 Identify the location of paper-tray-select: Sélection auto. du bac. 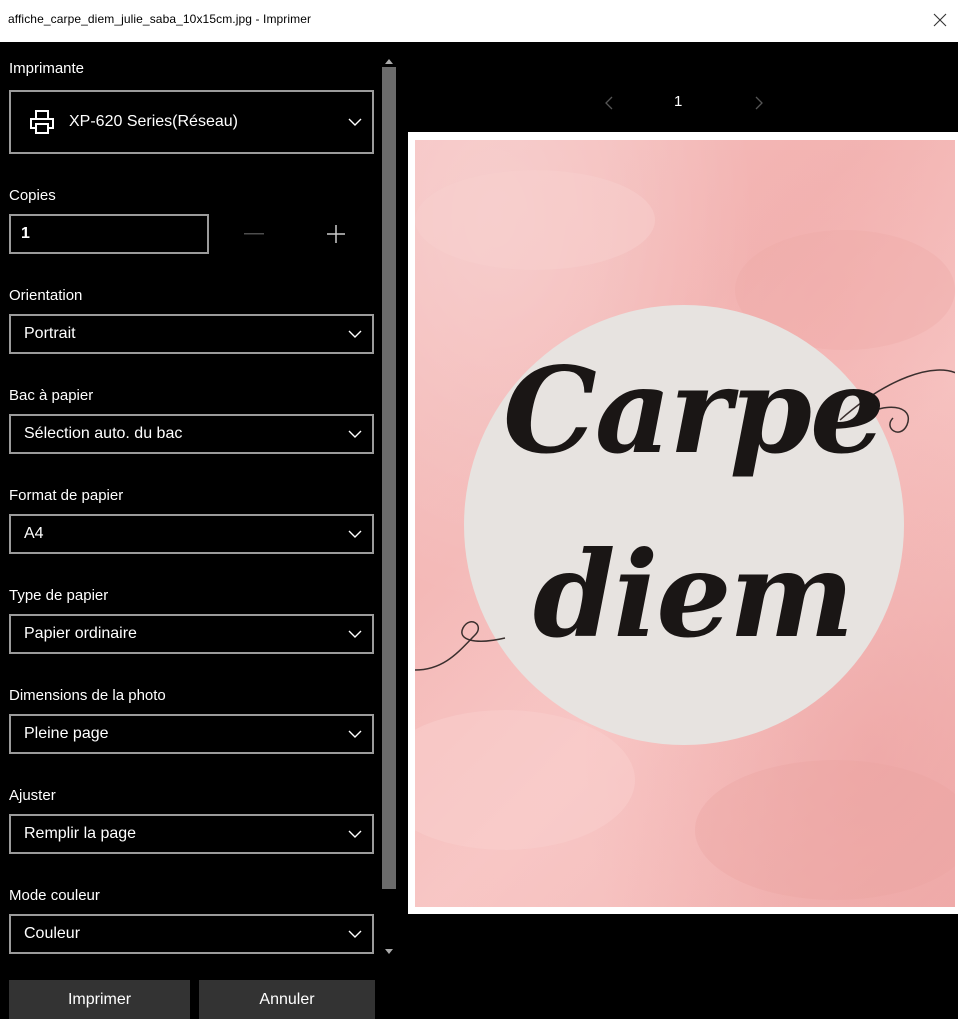
(191, 434).